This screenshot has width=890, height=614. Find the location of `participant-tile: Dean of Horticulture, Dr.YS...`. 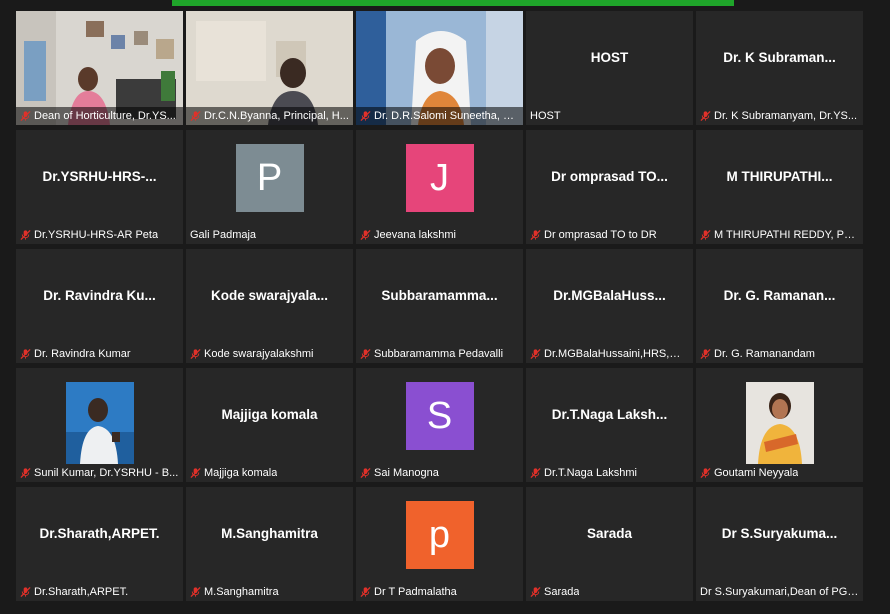

participant-tile: Dean of Horticulture, Dr.YS... is located at coordinates (99, 68).